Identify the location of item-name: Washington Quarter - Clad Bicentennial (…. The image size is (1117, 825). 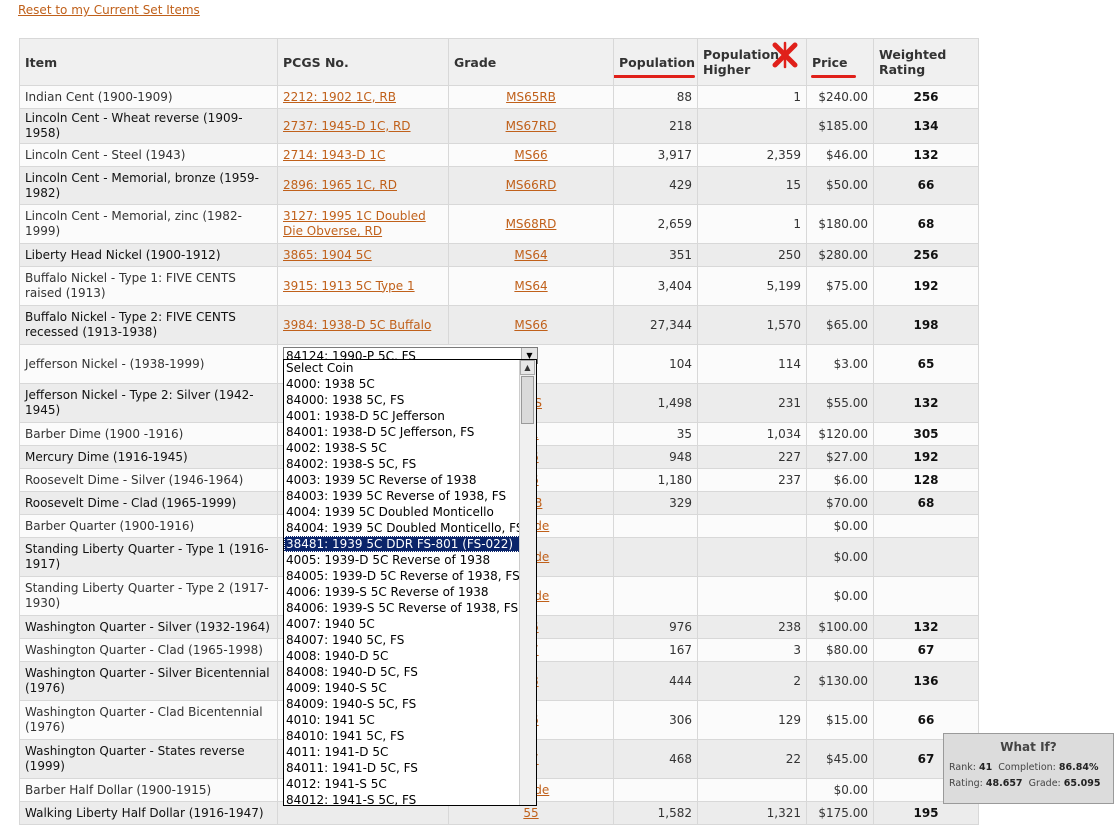
(148, 720).